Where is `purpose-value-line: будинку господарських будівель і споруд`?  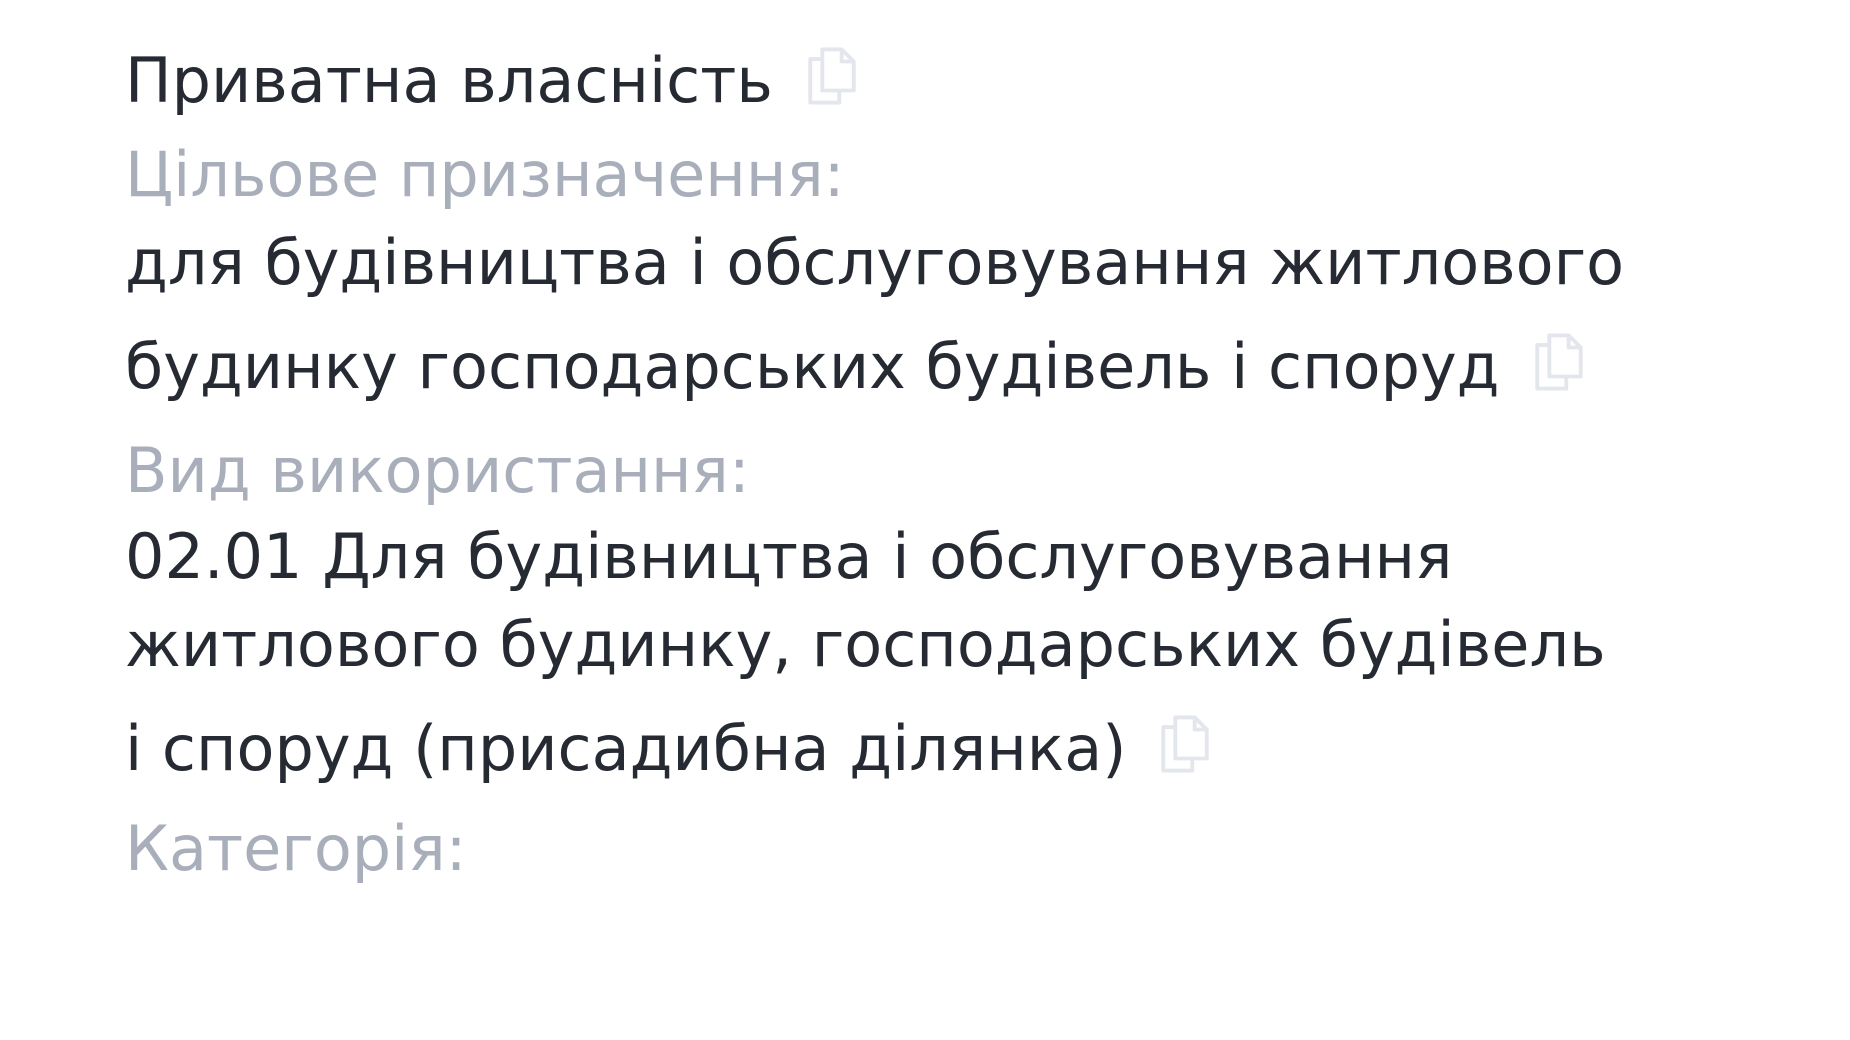
purpose-value-line: будинку господарських будівель і споруд is located at coordinates (812, 366).